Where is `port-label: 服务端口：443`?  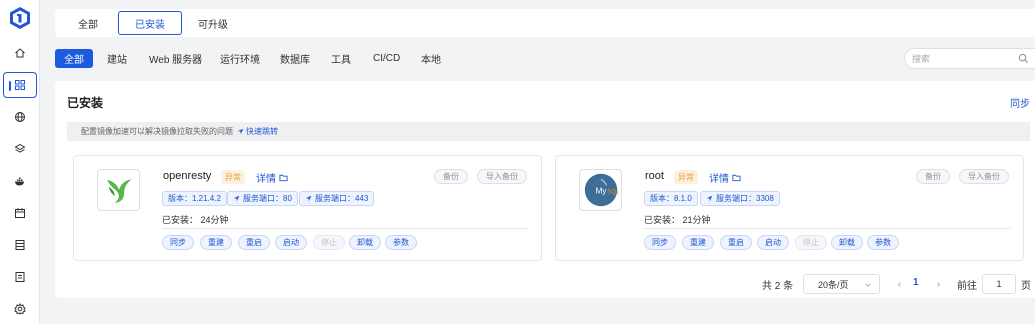 port-label: 服务端口：443 is located at coordinates (342, 198).